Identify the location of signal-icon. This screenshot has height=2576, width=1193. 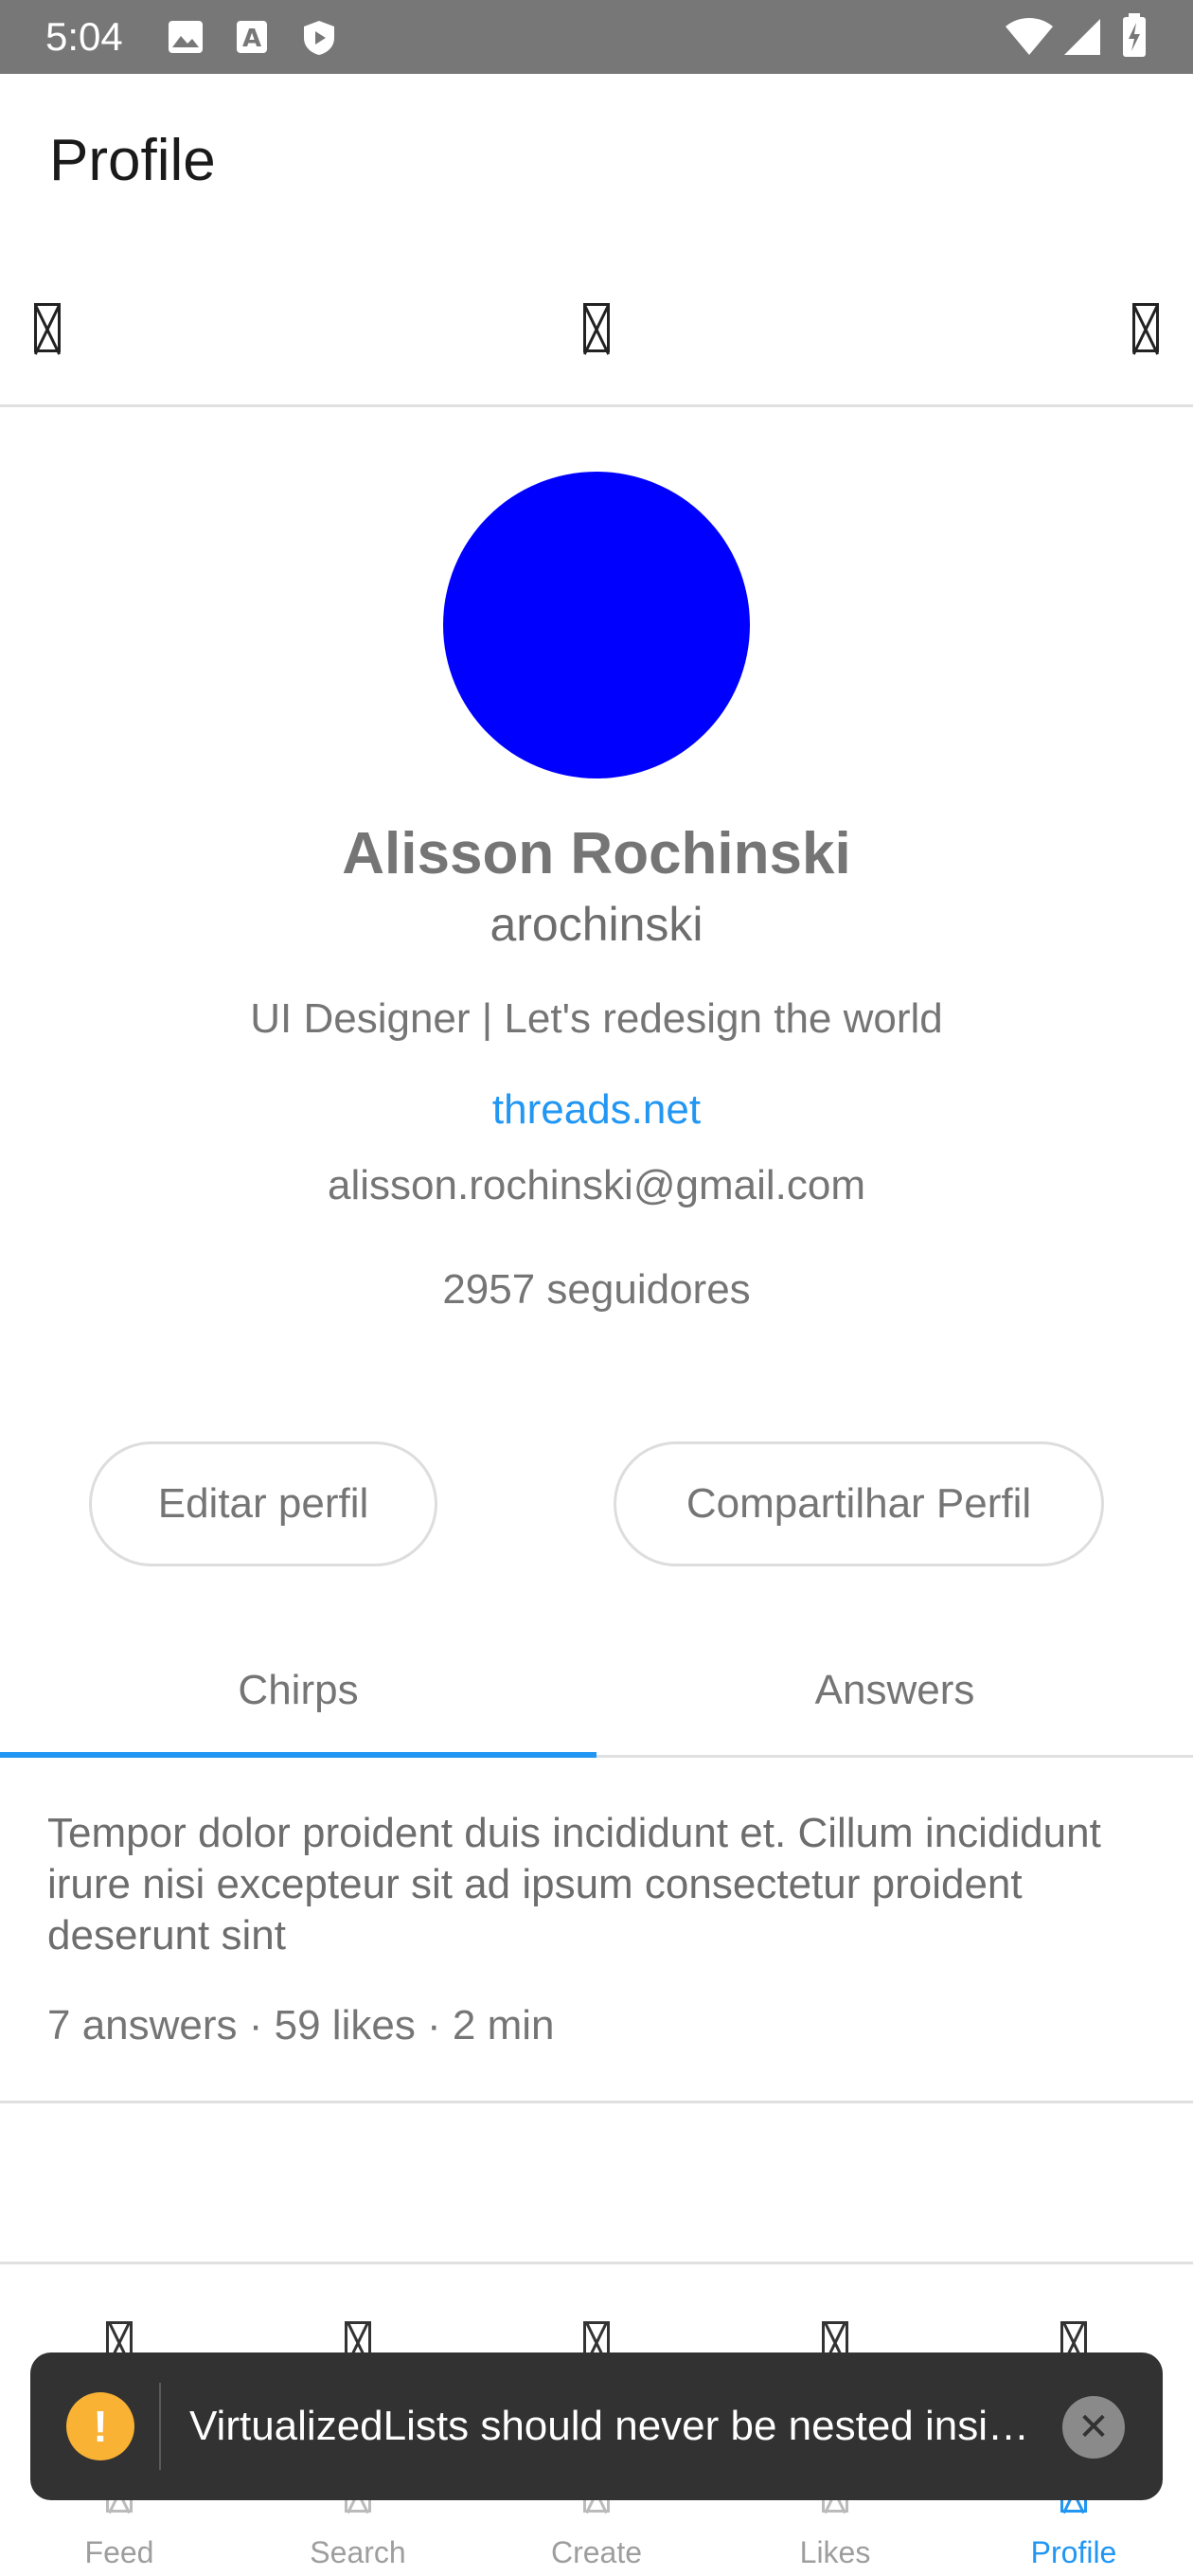
(1082, 37).